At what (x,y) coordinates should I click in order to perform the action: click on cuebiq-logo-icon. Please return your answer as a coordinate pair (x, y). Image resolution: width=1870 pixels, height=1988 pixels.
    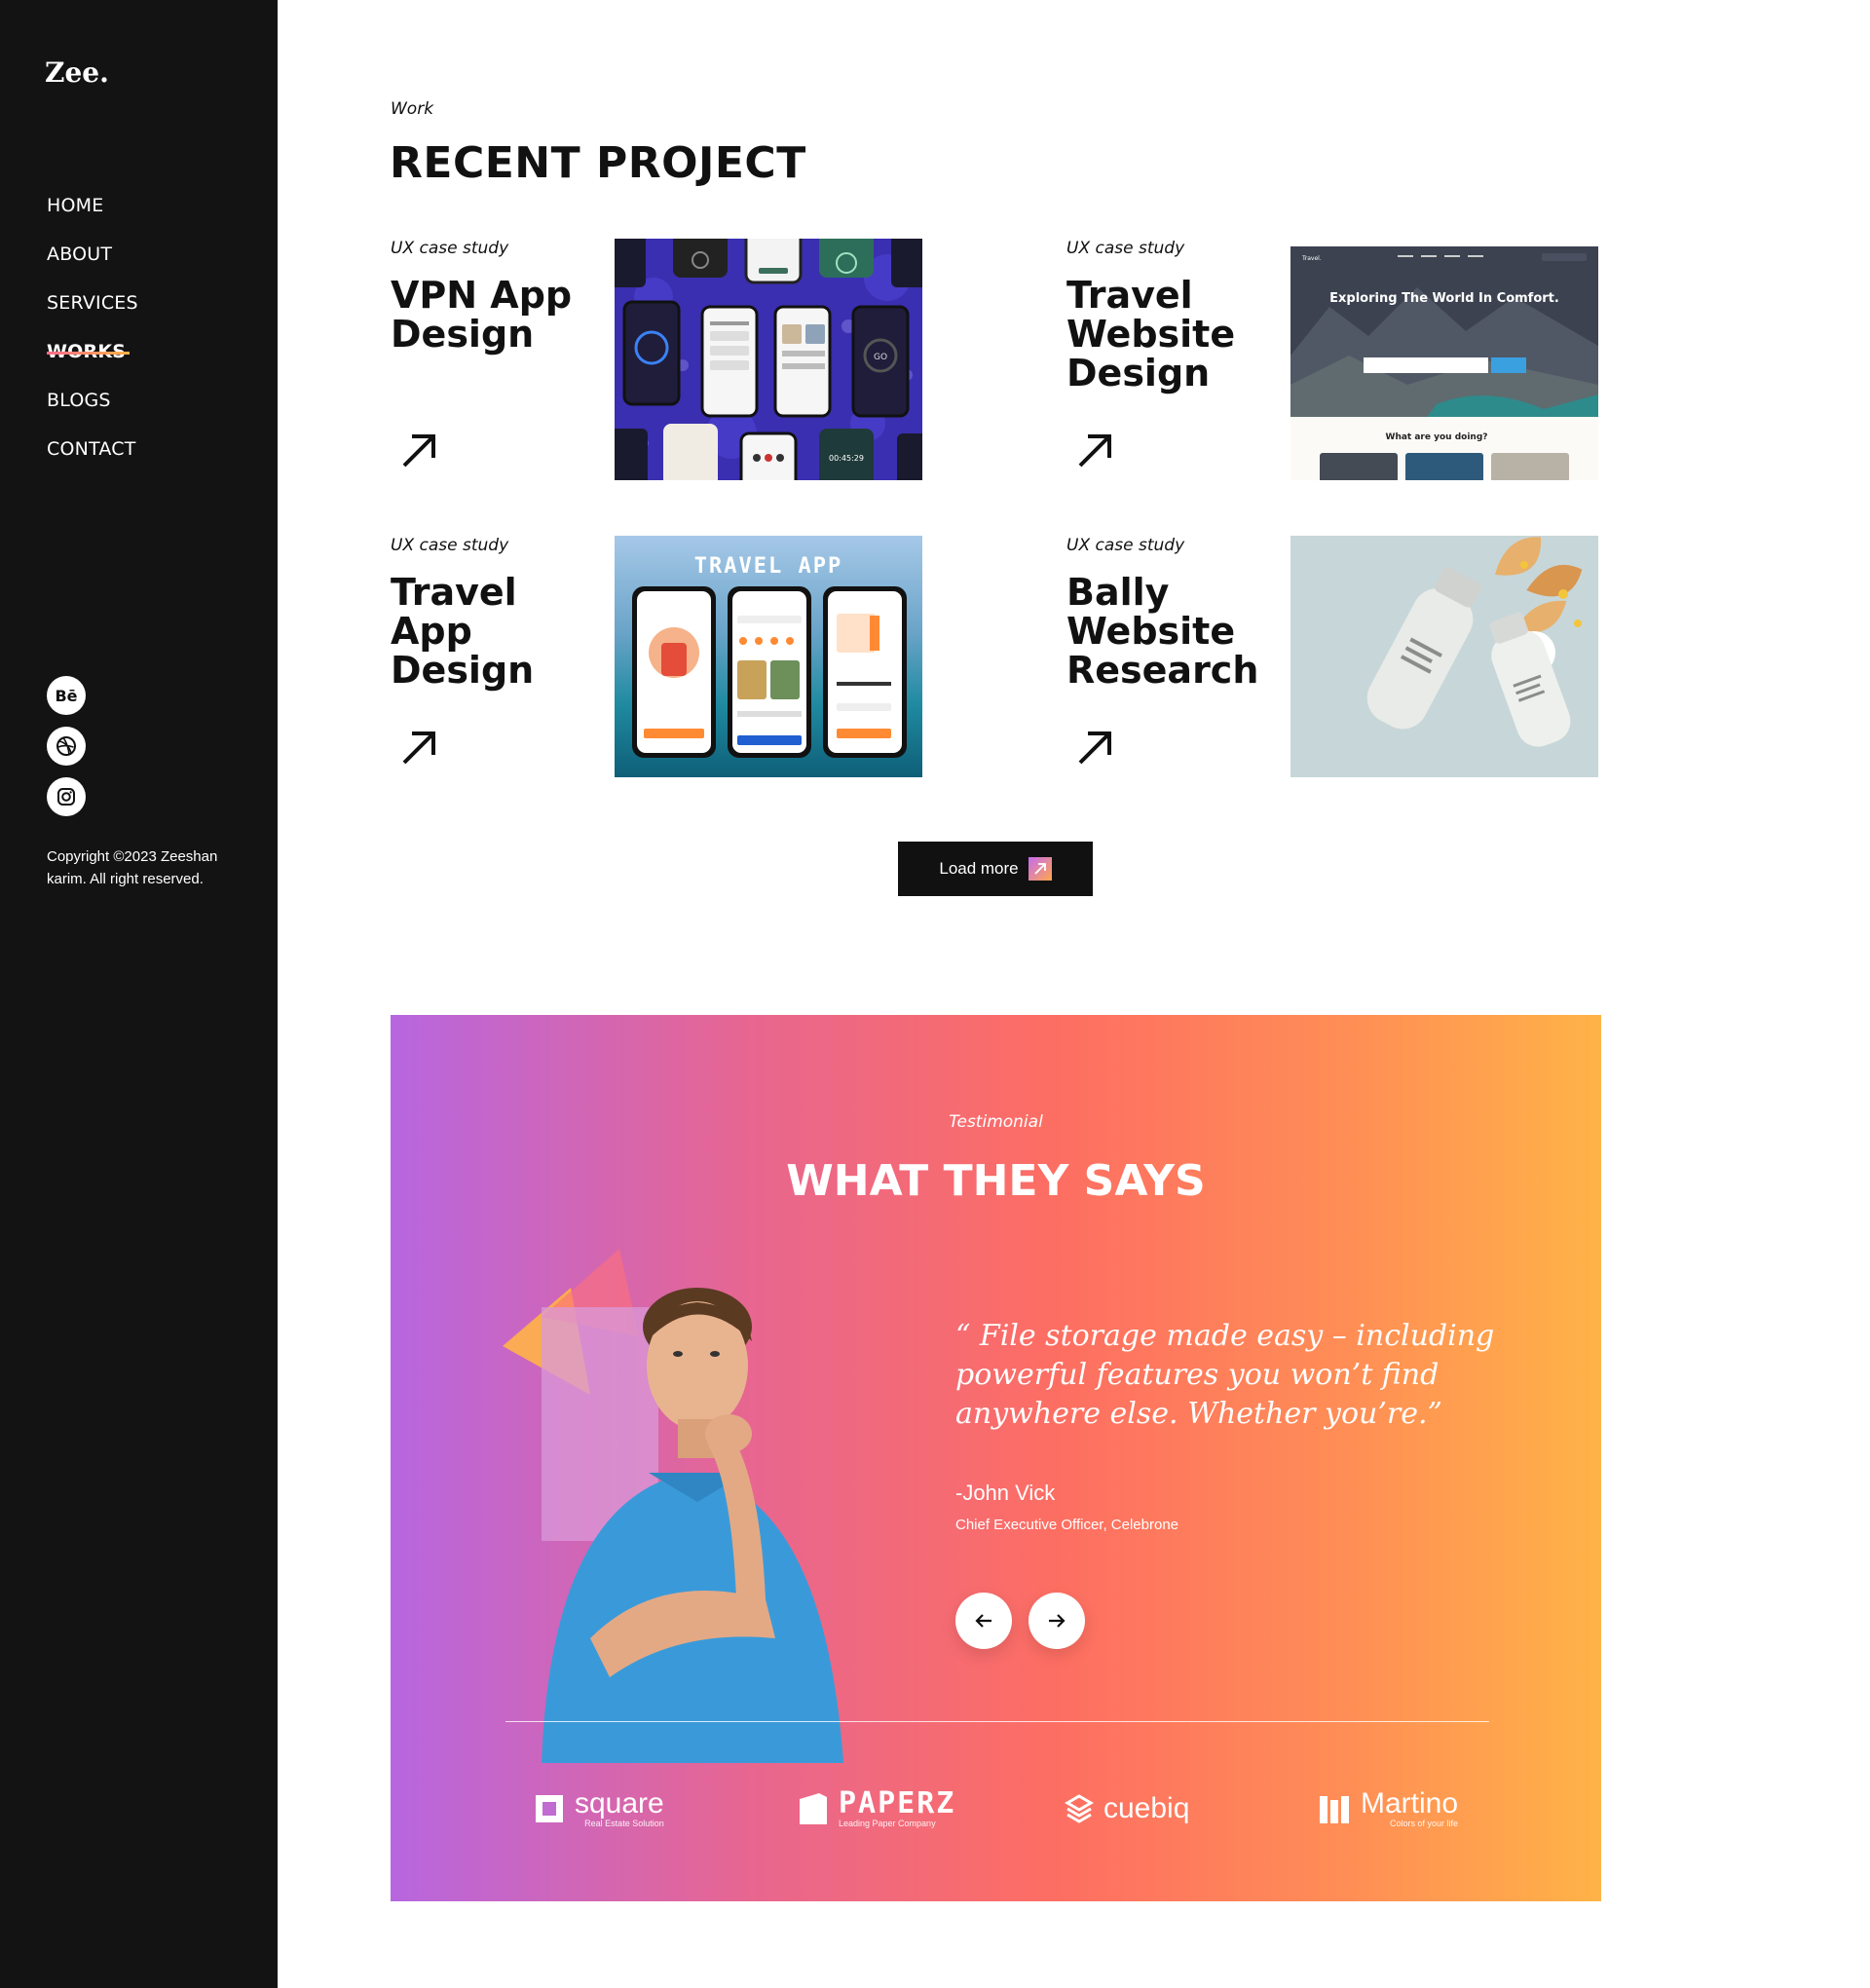
    Looking at the image, I should click on (1080, 1808).